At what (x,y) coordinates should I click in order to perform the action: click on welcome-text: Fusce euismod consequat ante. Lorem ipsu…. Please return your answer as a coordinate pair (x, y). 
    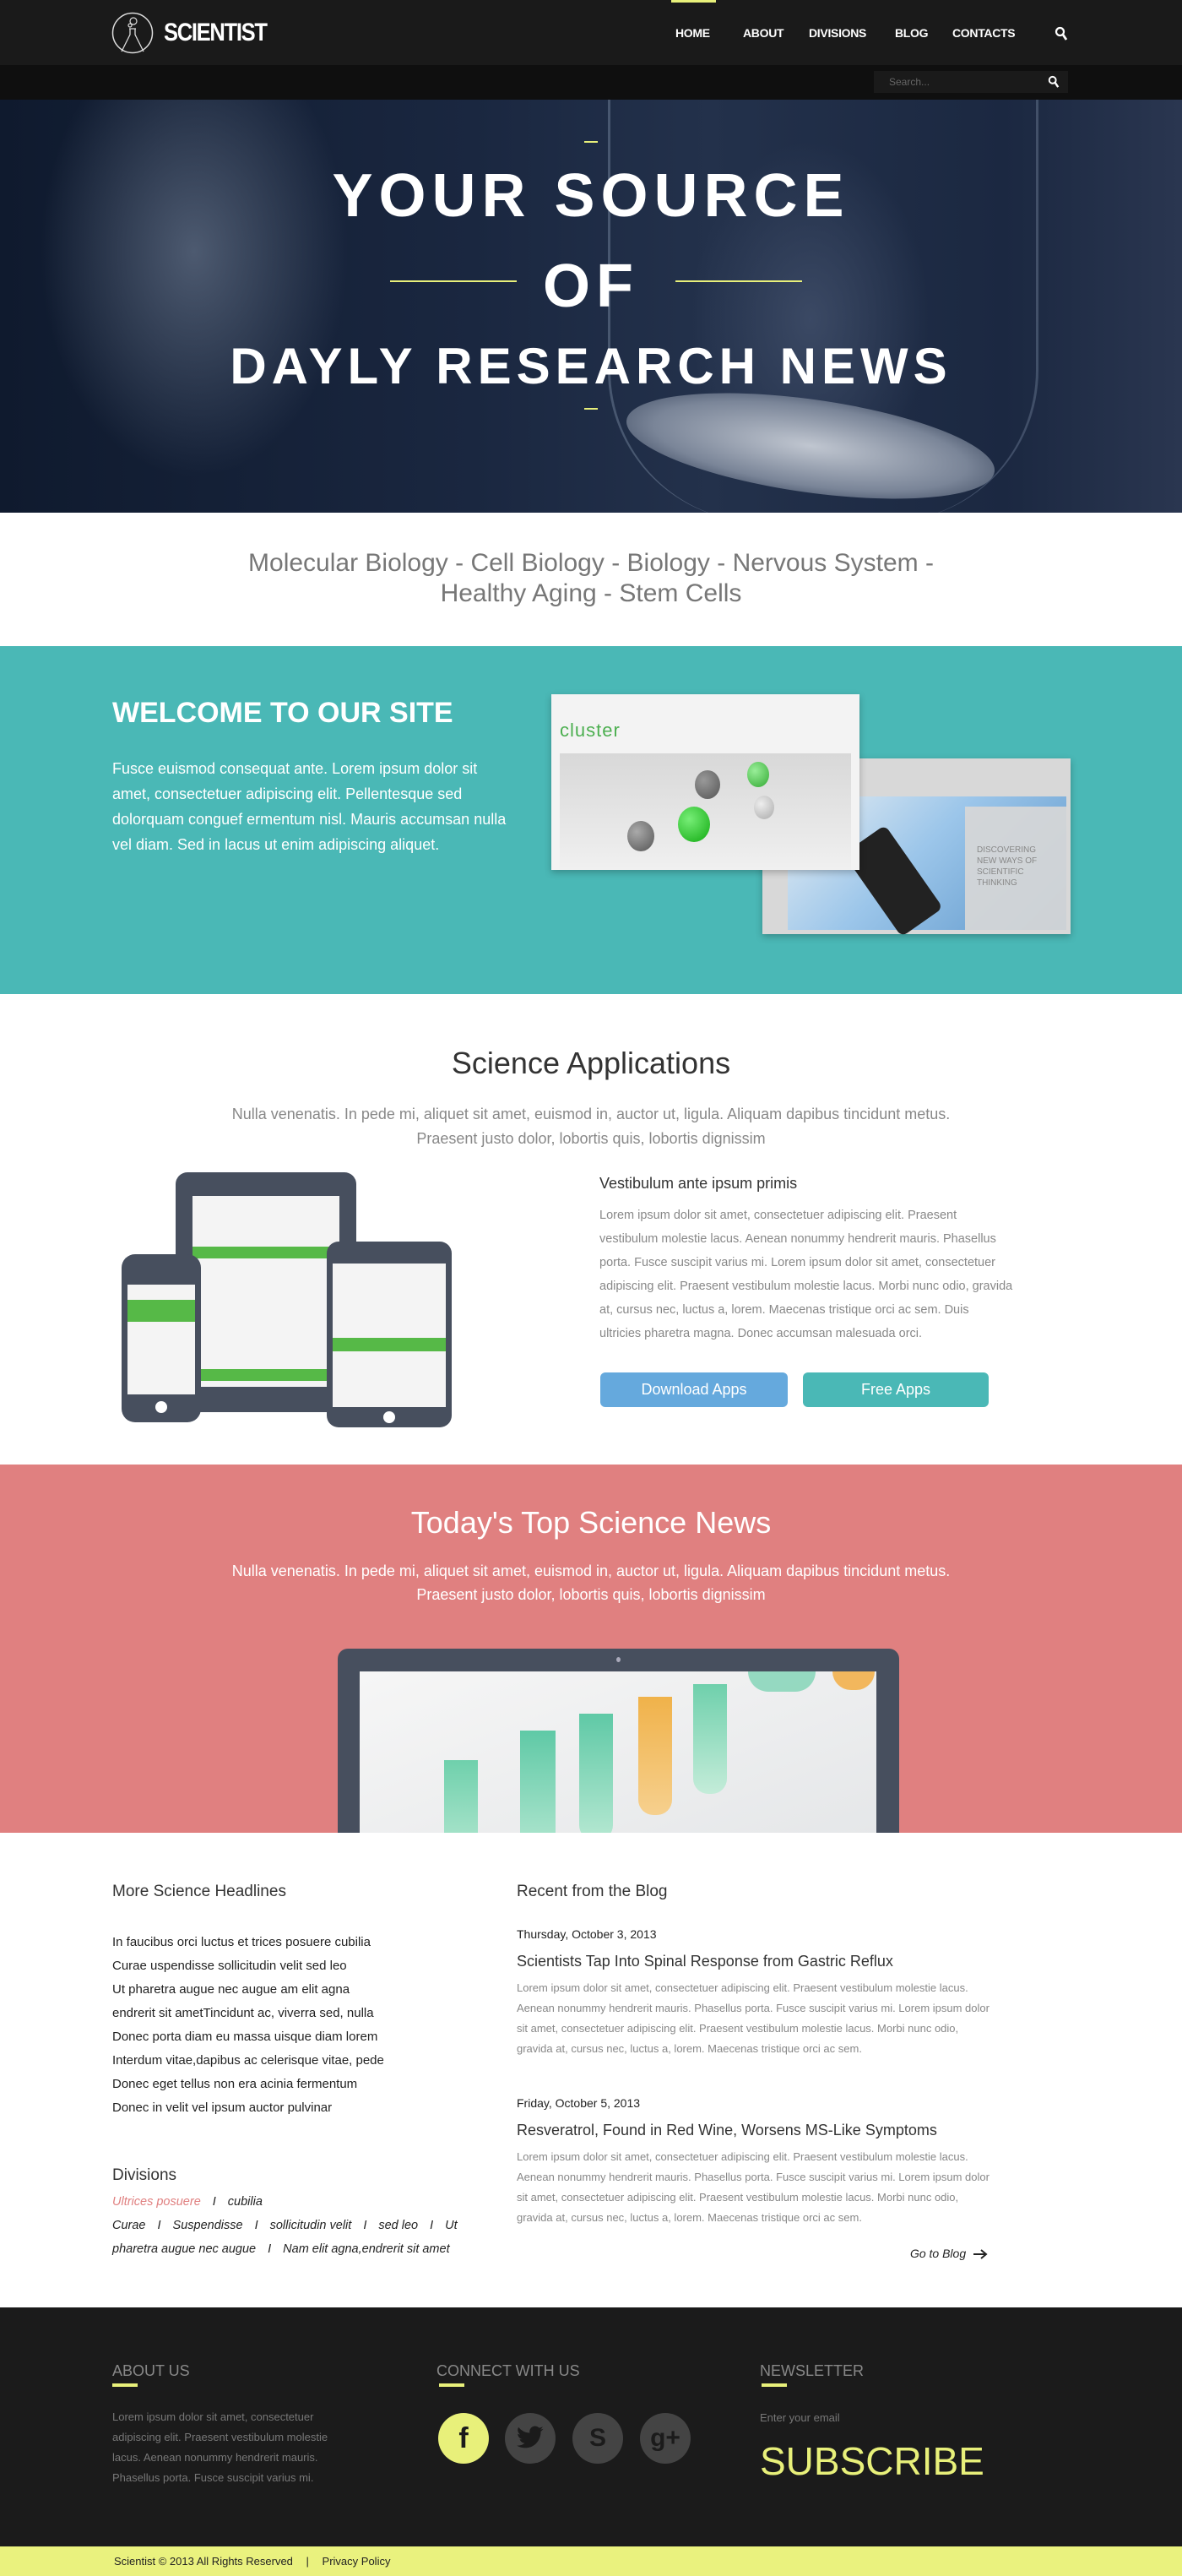
    Looking at the image, I should click on (309, 806).